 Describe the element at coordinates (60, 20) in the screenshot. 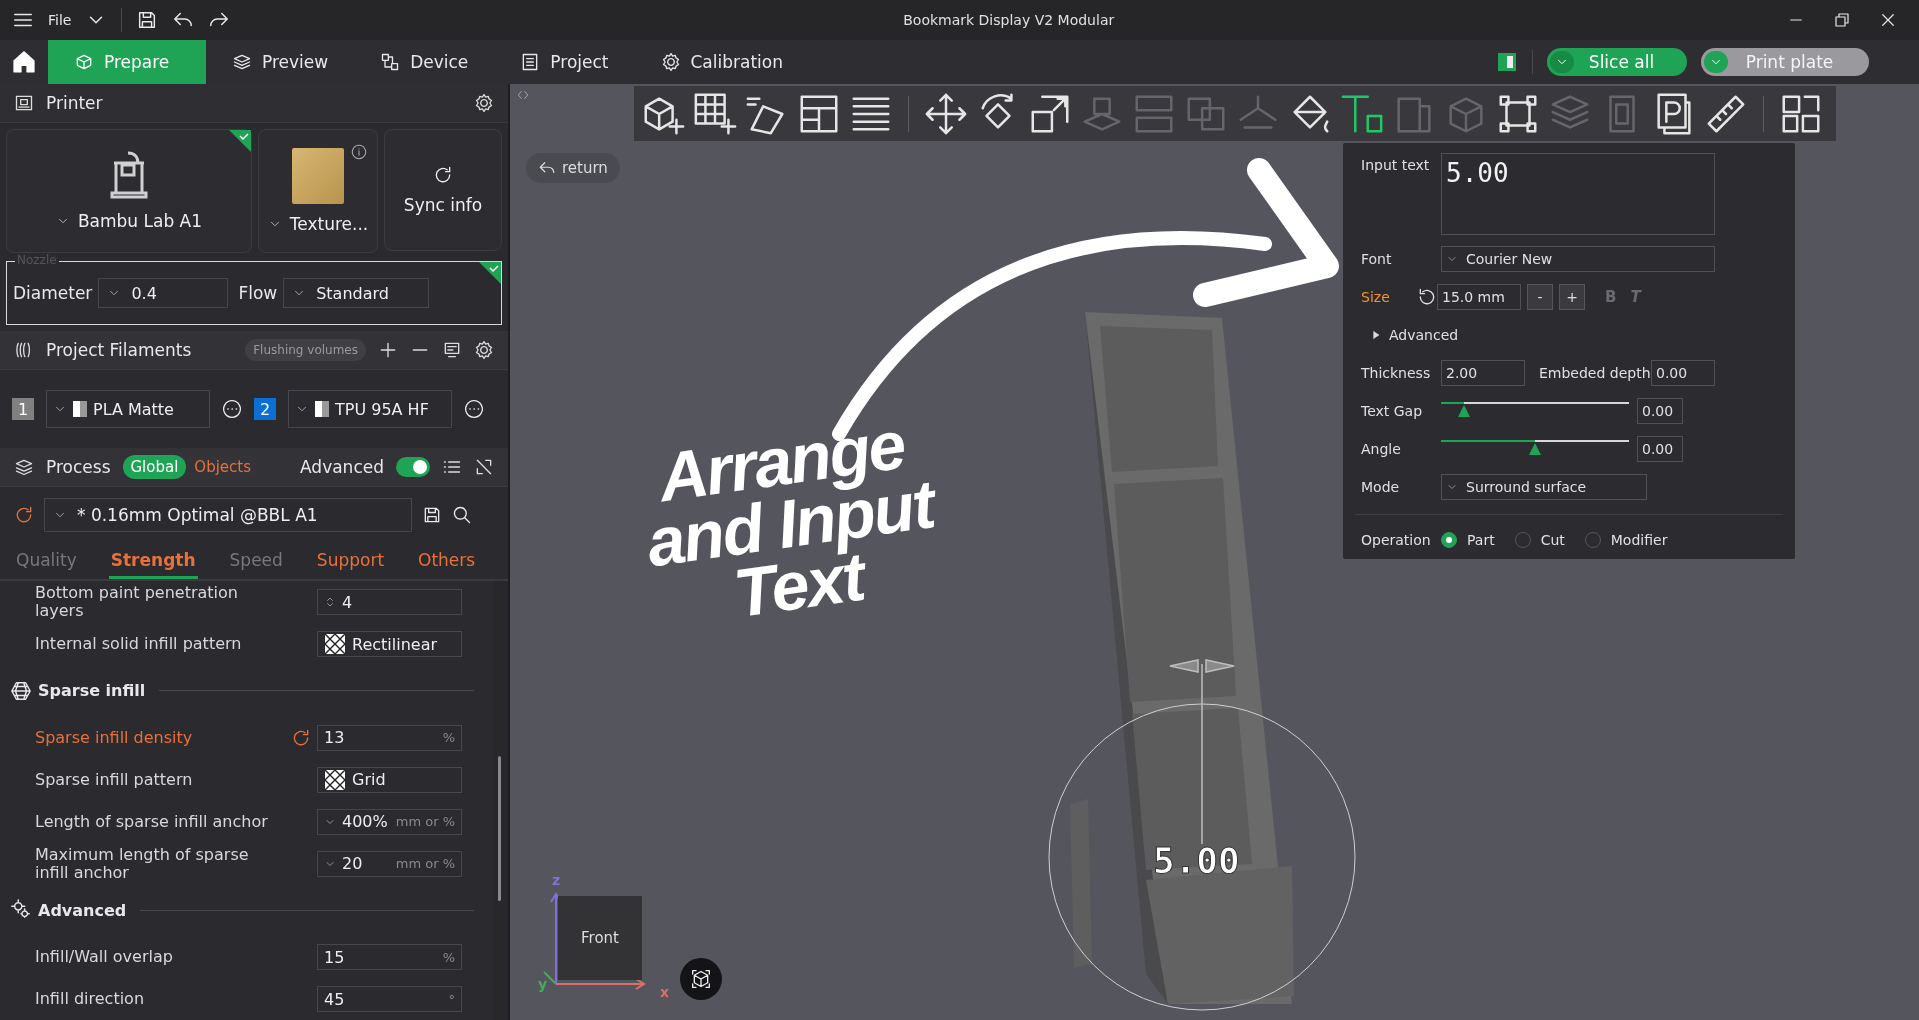

I see `file-menu: File` at that location.